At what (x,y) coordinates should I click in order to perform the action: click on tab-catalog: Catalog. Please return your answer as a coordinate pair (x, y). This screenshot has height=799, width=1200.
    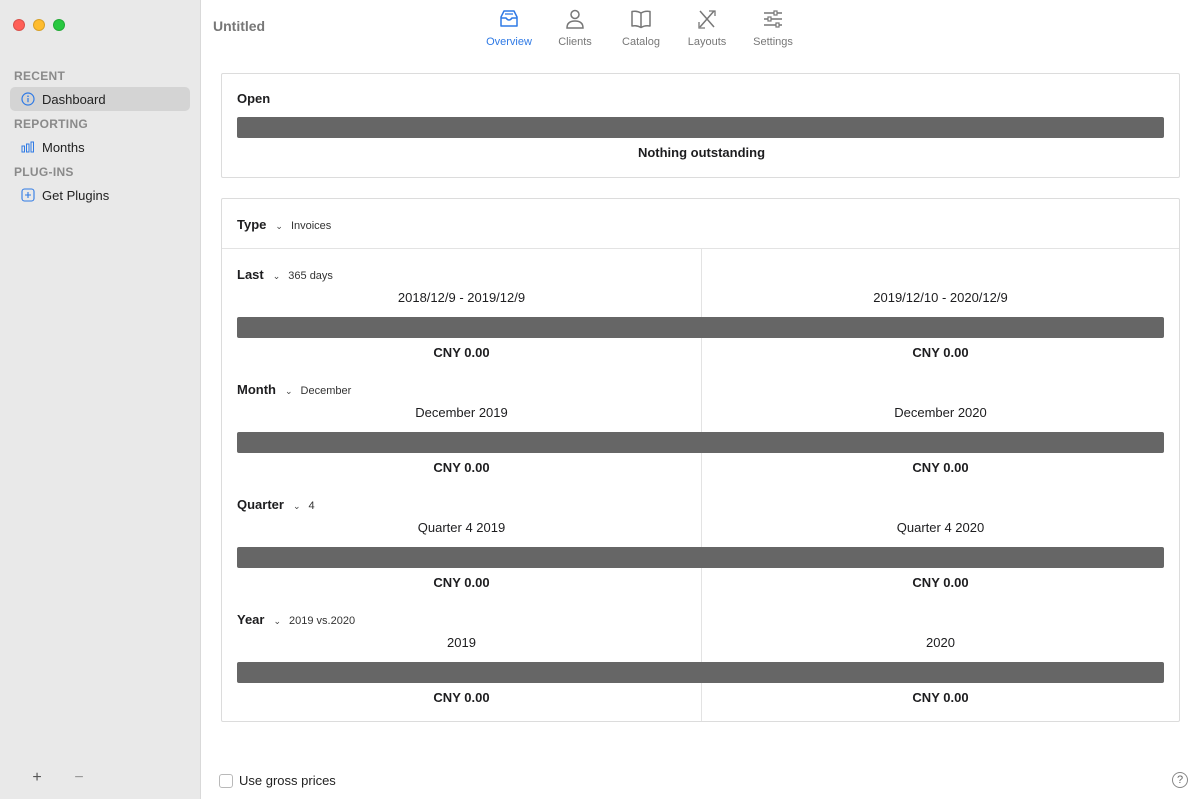
    Looking at the image, I should click on (641, 28).